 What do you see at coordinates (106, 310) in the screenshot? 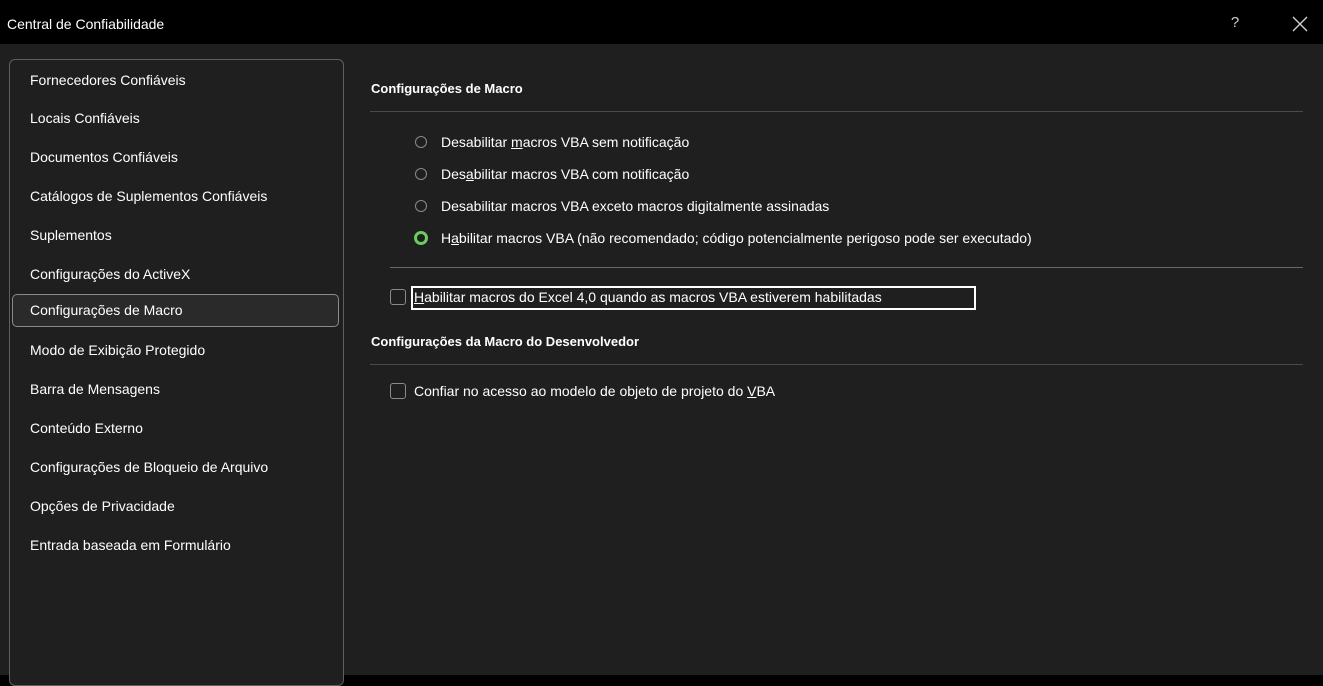
I see `sidebar-item-label: Configurações de Macro` at bounding box center [106, 310].